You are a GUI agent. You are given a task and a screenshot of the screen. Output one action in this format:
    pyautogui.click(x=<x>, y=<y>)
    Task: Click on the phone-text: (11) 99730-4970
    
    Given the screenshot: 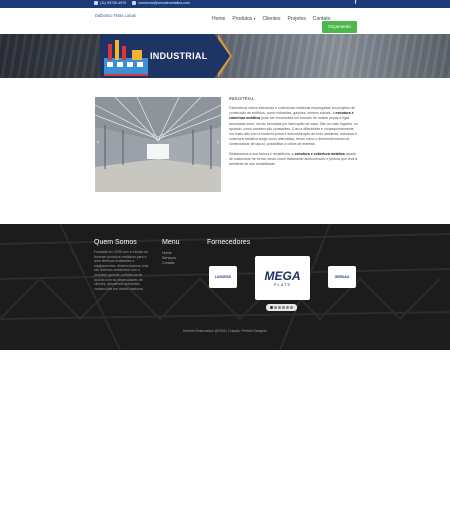 What is the action you would take?
    pyautogui.click(x=113, y=3)
    